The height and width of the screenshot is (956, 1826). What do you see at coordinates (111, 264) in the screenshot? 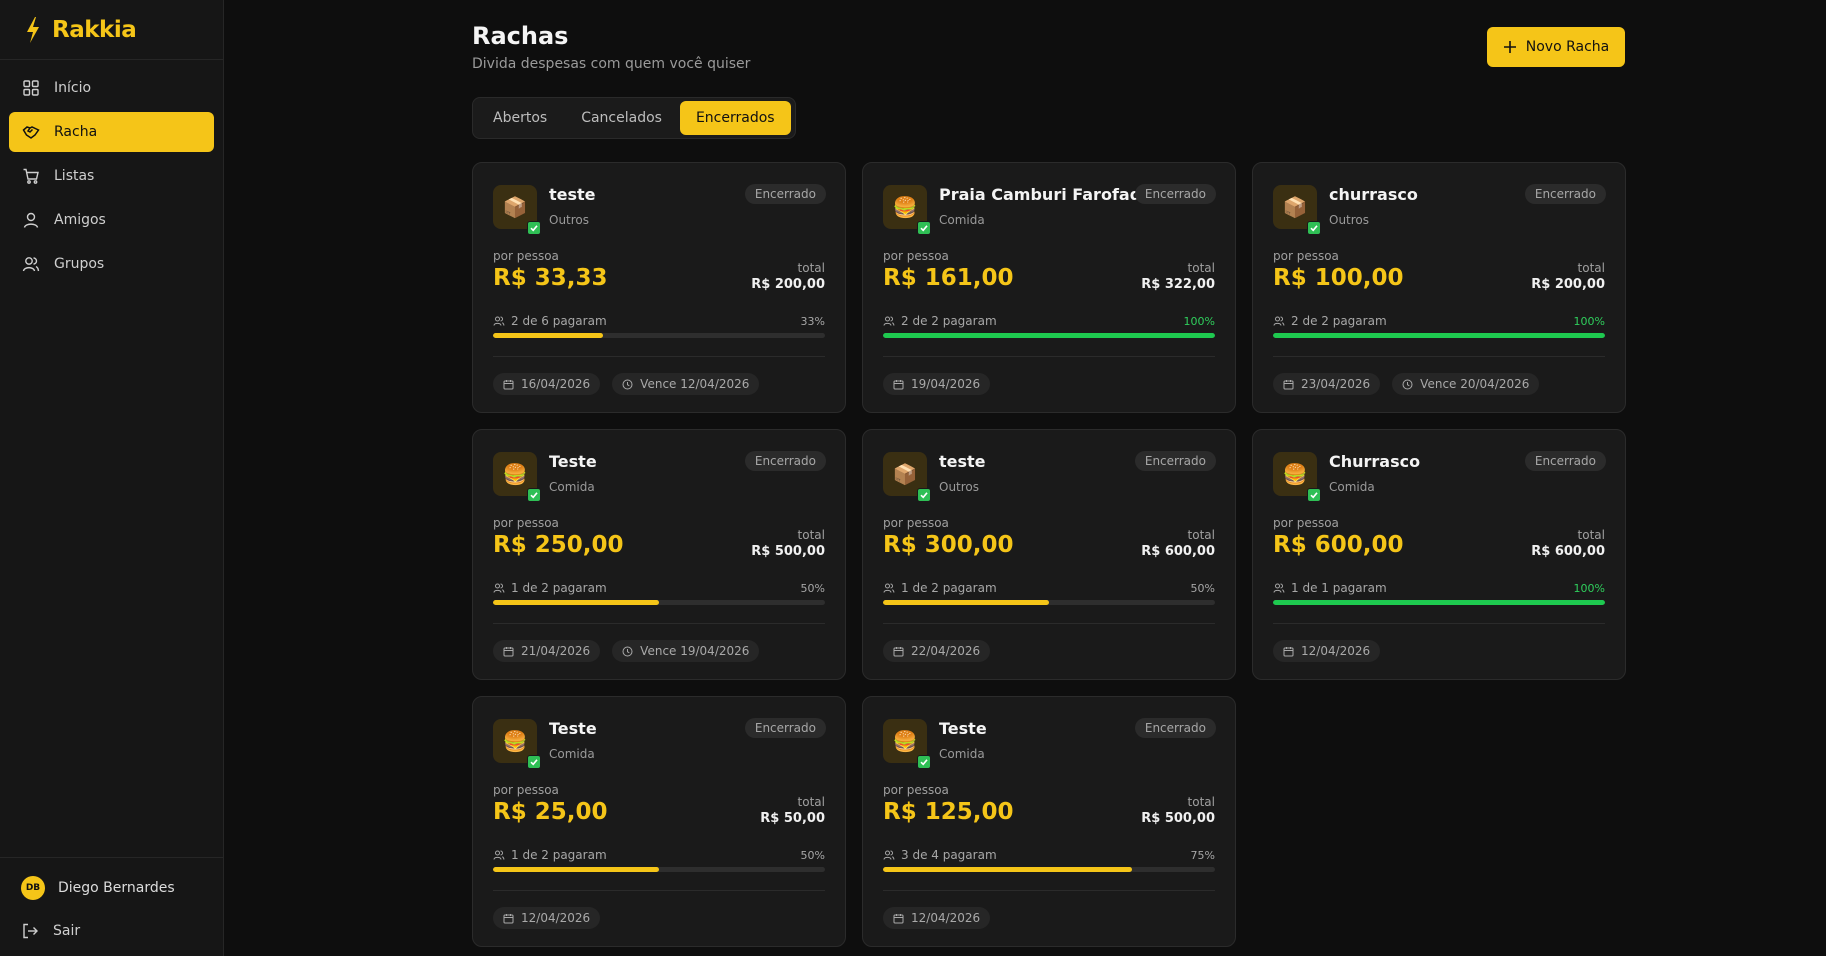
I see `sidebar-item-grupos: Grupos` at bounding box center [111, 264].